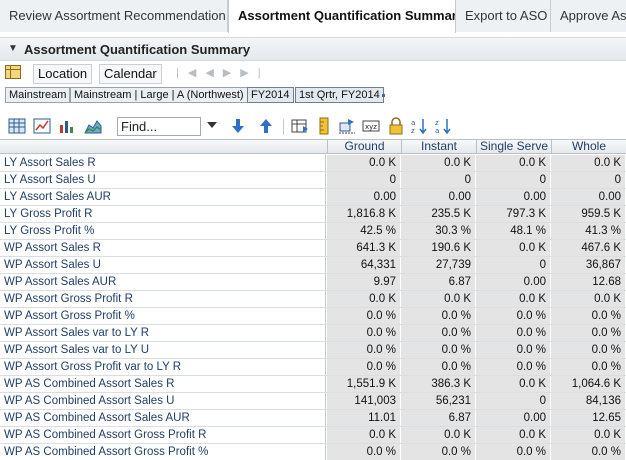 This screenshot has height=460, width=626. I want to click on breadcrumb-item-quarter: 1st Qrtr, FY2014, so click(339, 95).